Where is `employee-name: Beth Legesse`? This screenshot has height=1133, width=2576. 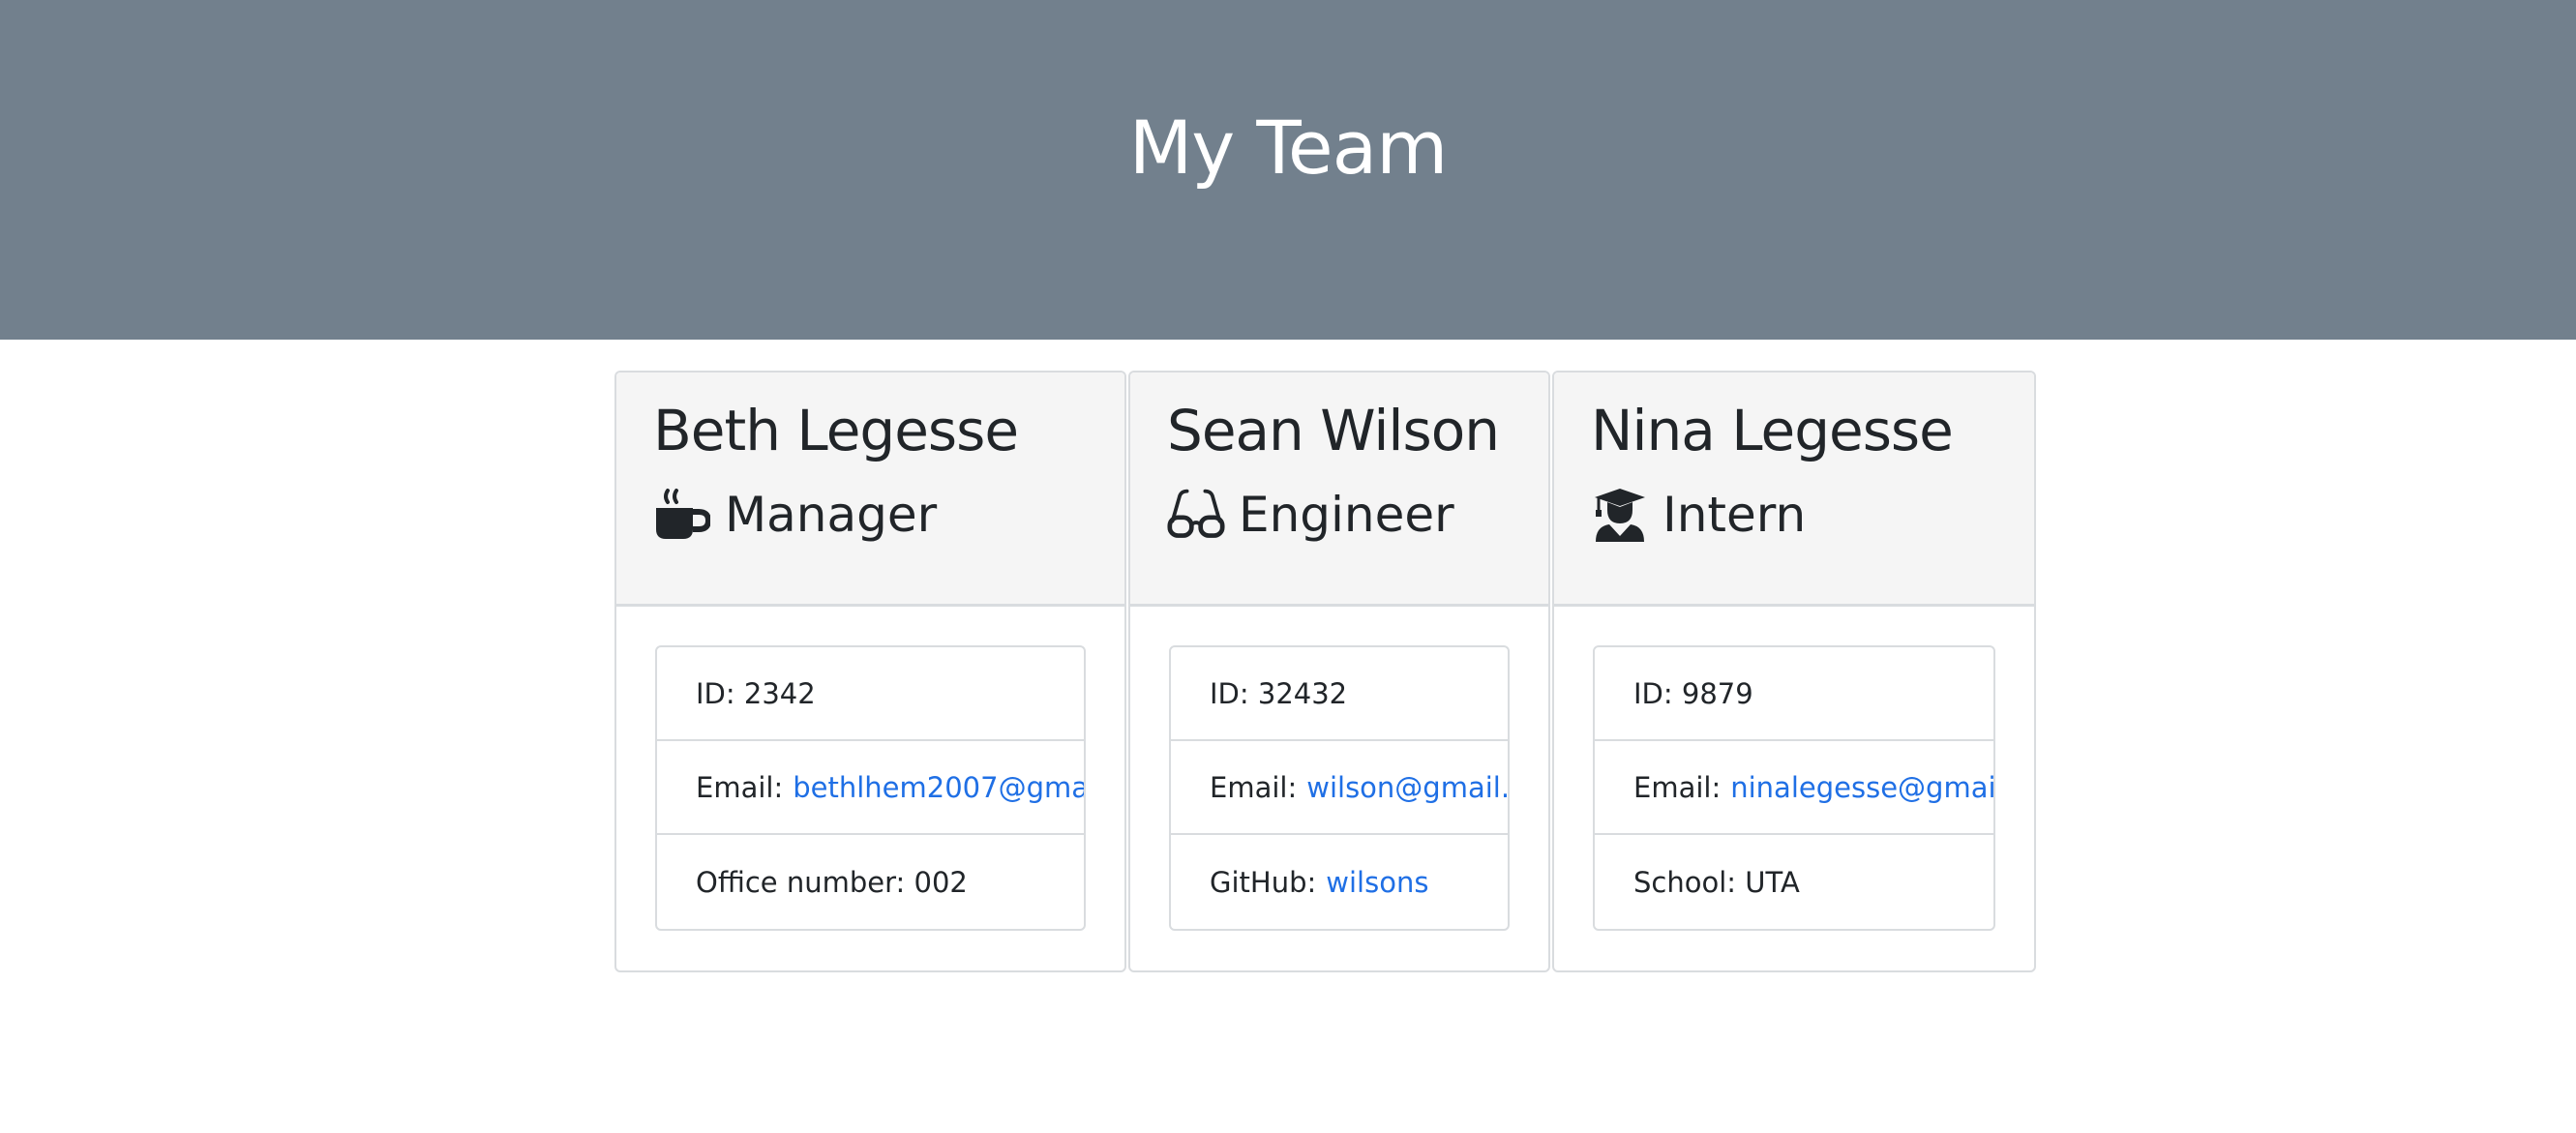
employee-name: Beth Legesse is located at coordinates (836, 430).